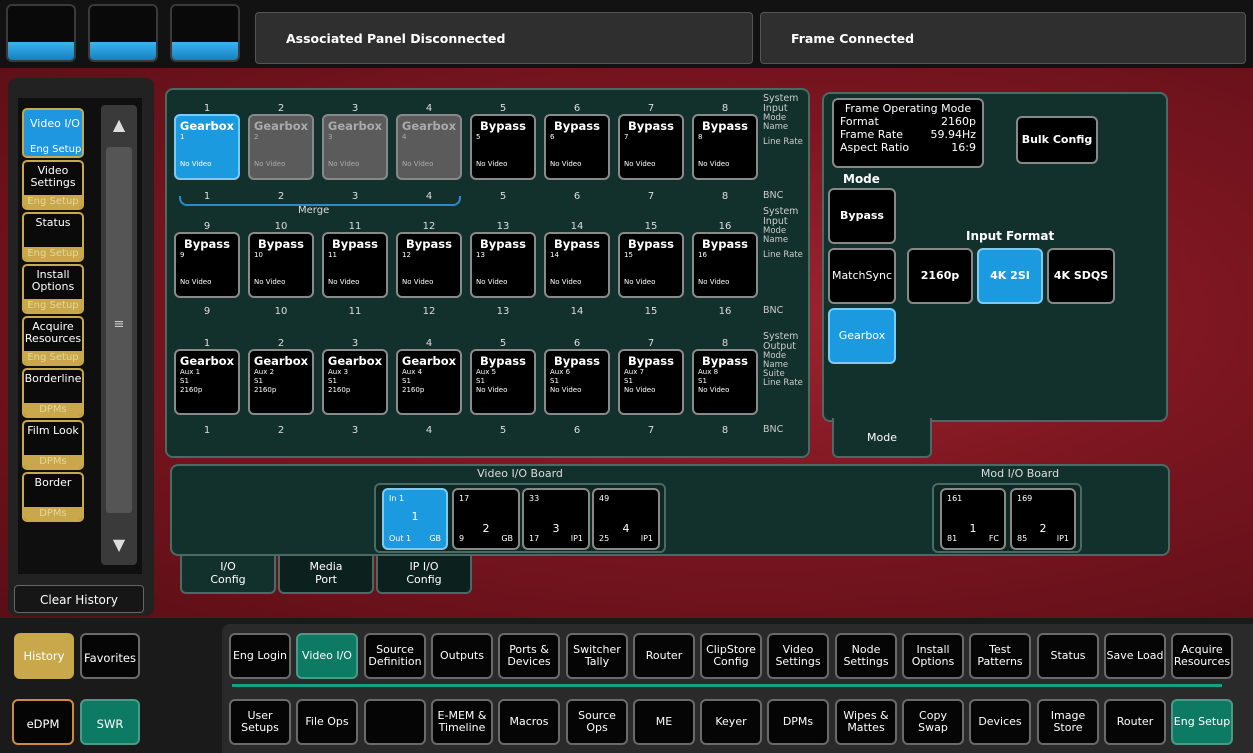  What do you see at coordinates (486, 519) in the screenshot?
I see `video-board-slot: 17 2 9 GB` at bounding box center [486, 519].